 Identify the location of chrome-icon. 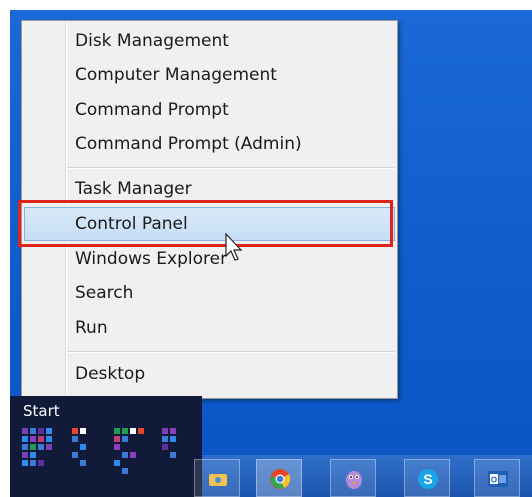
(280, 479).